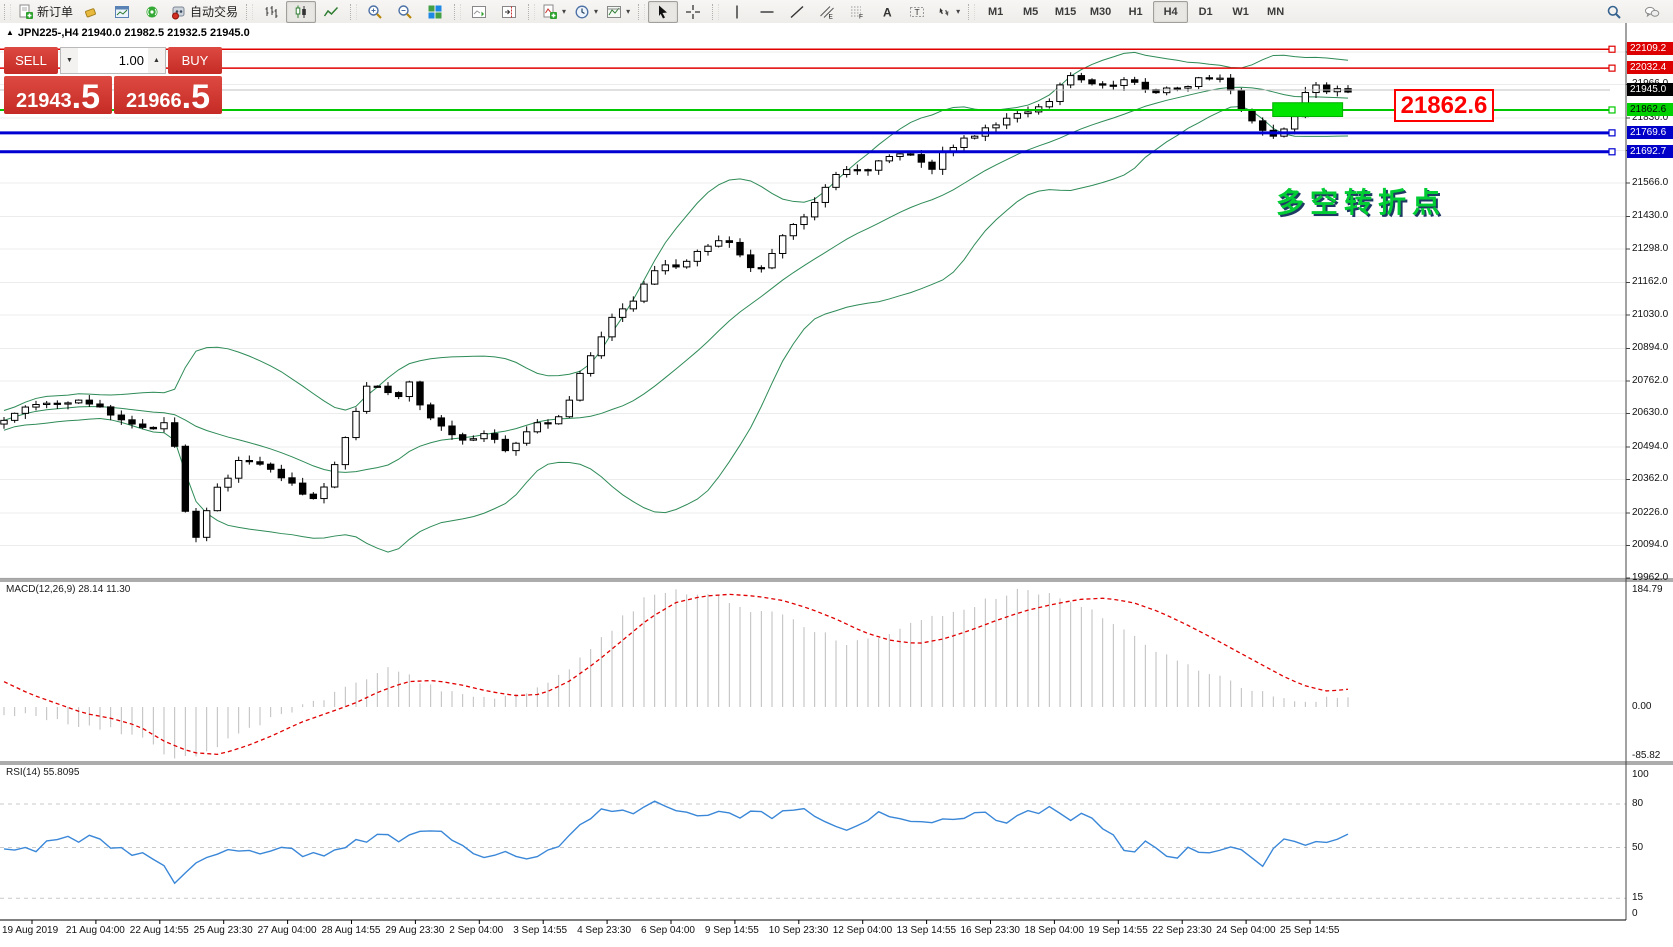  What do you see at coordinates (995, 12) in the screenshot?
I see `timeframe-m1-button: M1` at bounding box center [995, 12].